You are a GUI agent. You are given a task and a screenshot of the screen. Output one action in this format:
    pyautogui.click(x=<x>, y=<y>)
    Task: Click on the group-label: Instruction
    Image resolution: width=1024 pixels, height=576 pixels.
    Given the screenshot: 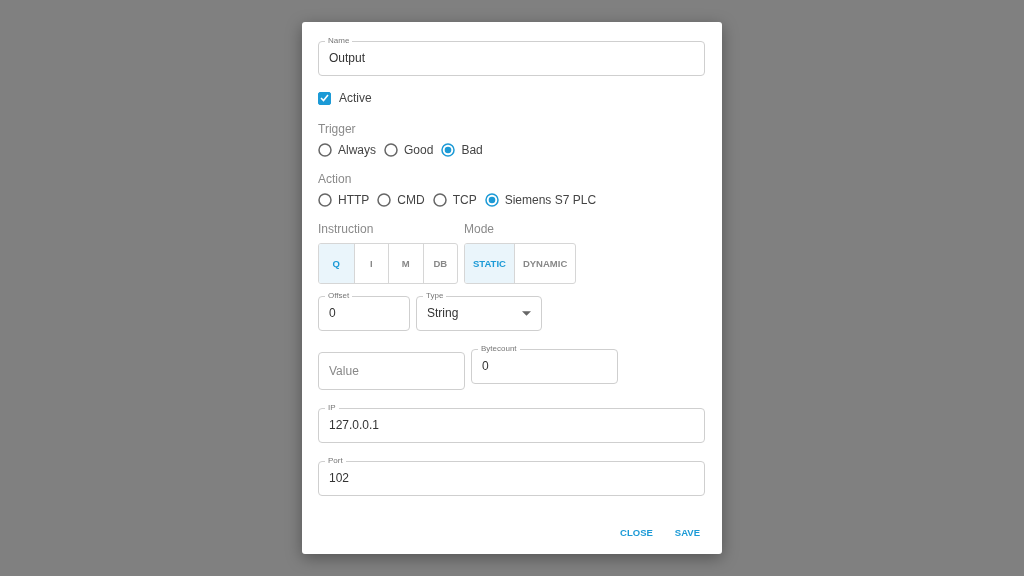 What is the action you would take?
    pyautogui.click(x=346, y=229)
    